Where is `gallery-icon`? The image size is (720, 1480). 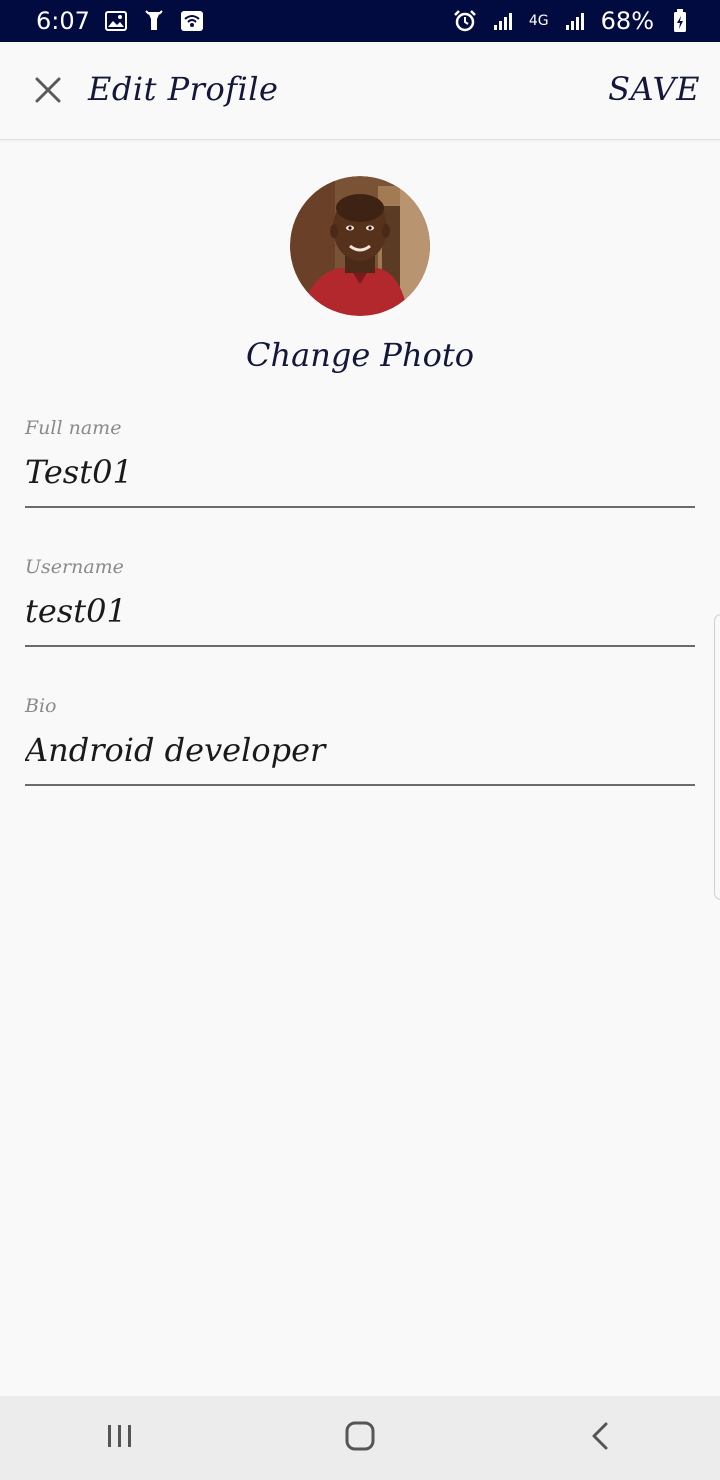 gallery-icon is located at coordinates (116, 21).